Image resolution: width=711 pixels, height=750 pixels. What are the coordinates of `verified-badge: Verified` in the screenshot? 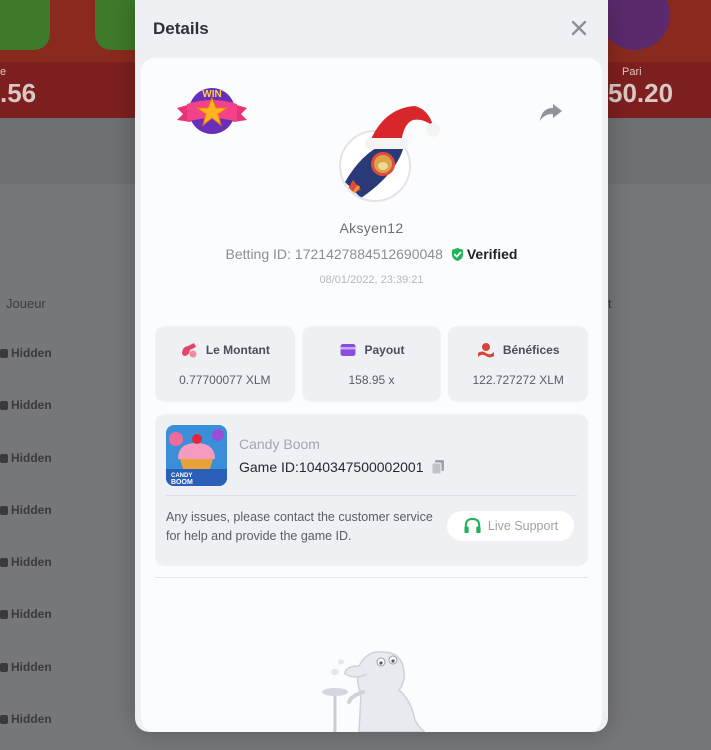 It's located at (484, 254).